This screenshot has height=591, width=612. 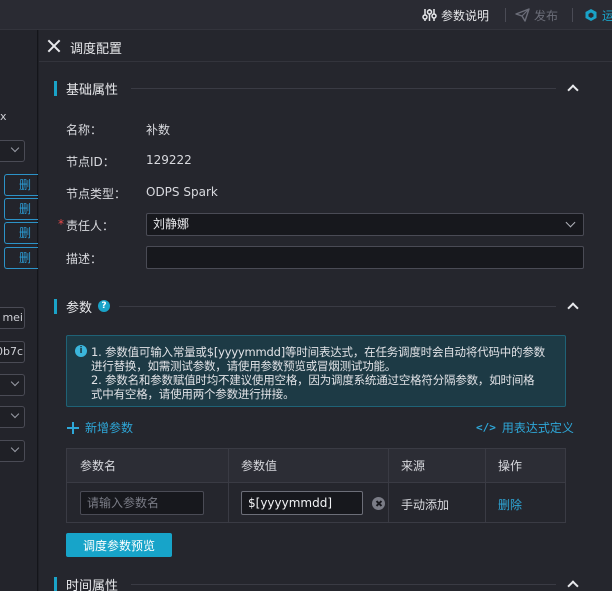 What do you see at coordinates (316, 485) in the screenshot?
I see `params-table: 参数名 参数值 来源 操作 手动添加 删除` at bounding box center [316, 485].